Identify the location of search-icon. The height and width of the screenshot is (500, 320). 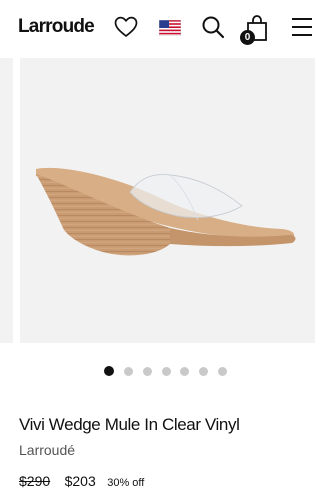
(213, 27).